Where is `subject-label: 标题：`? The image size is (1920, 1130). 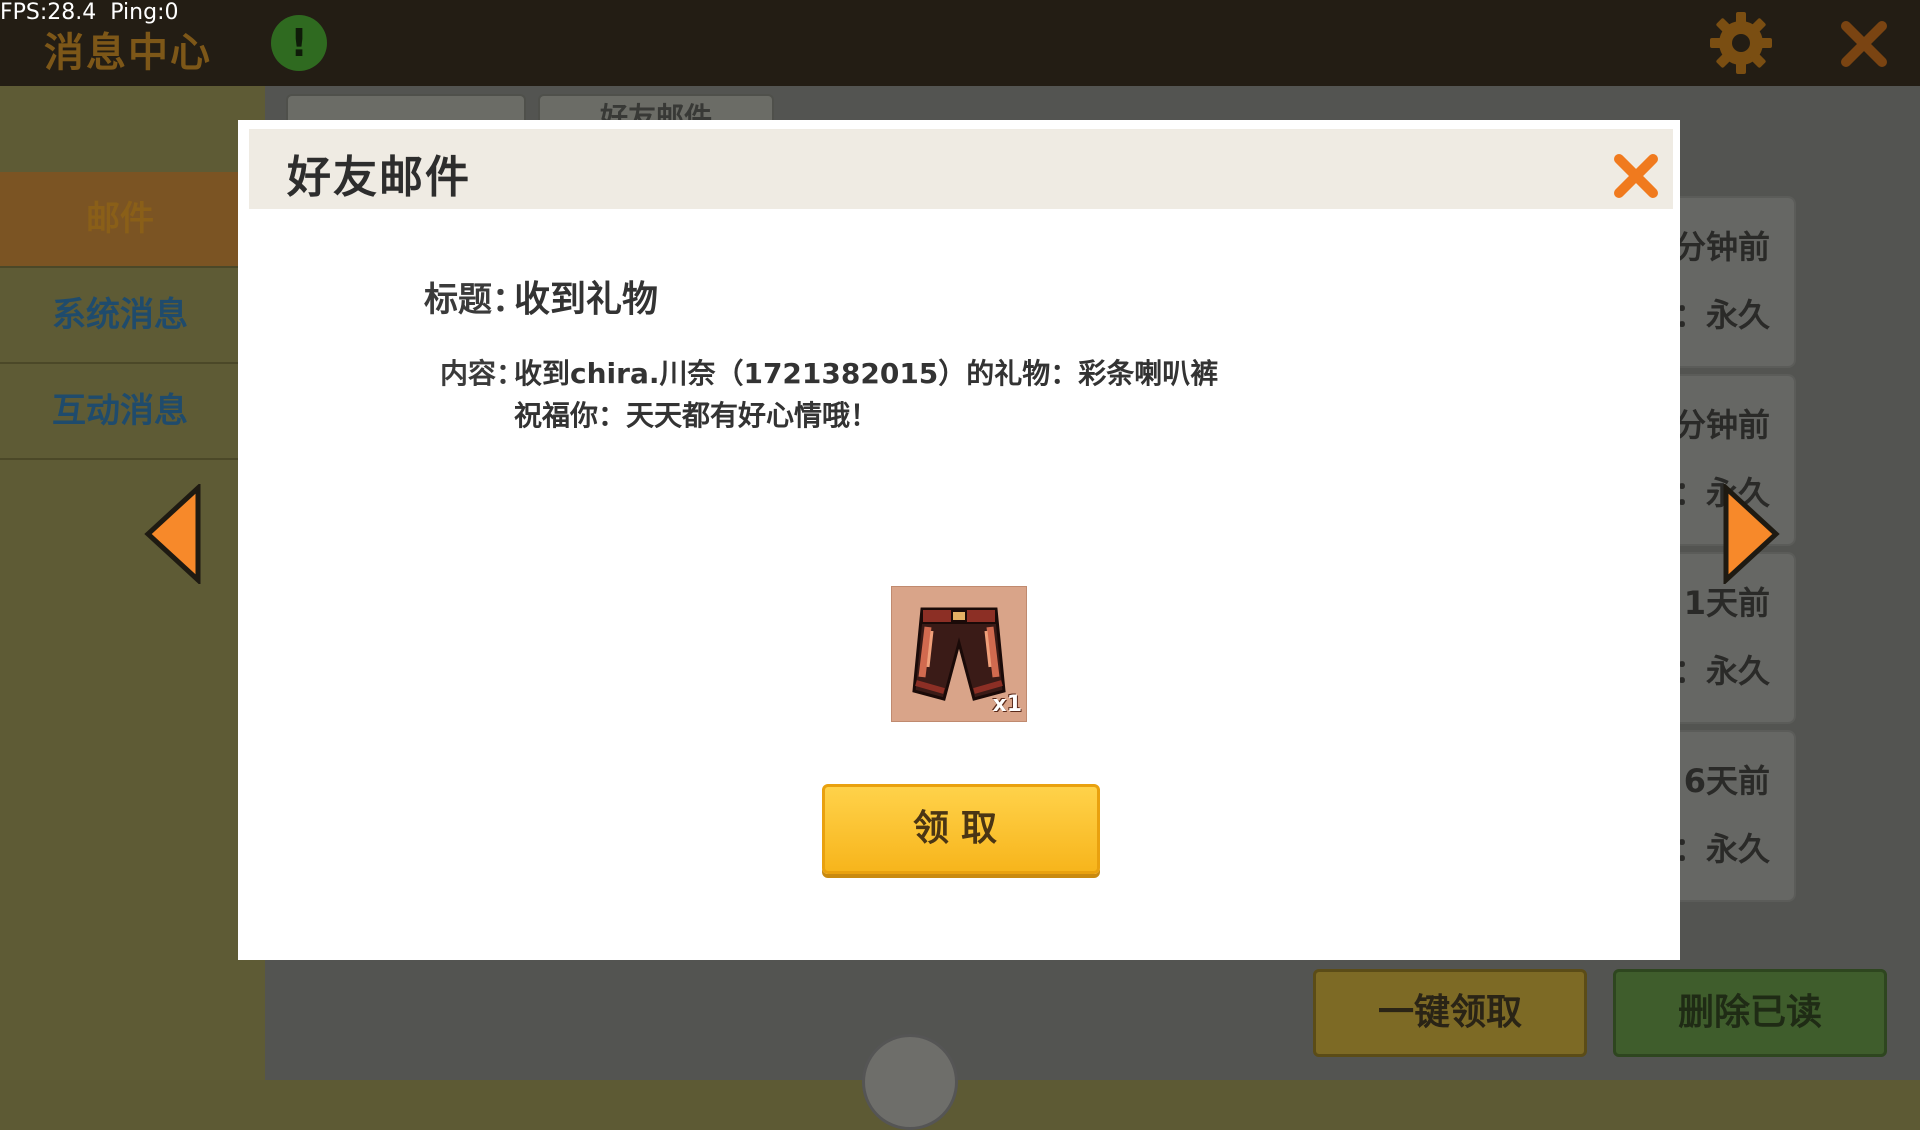 subject-label: 标题： is located at coordinates (475, 300).